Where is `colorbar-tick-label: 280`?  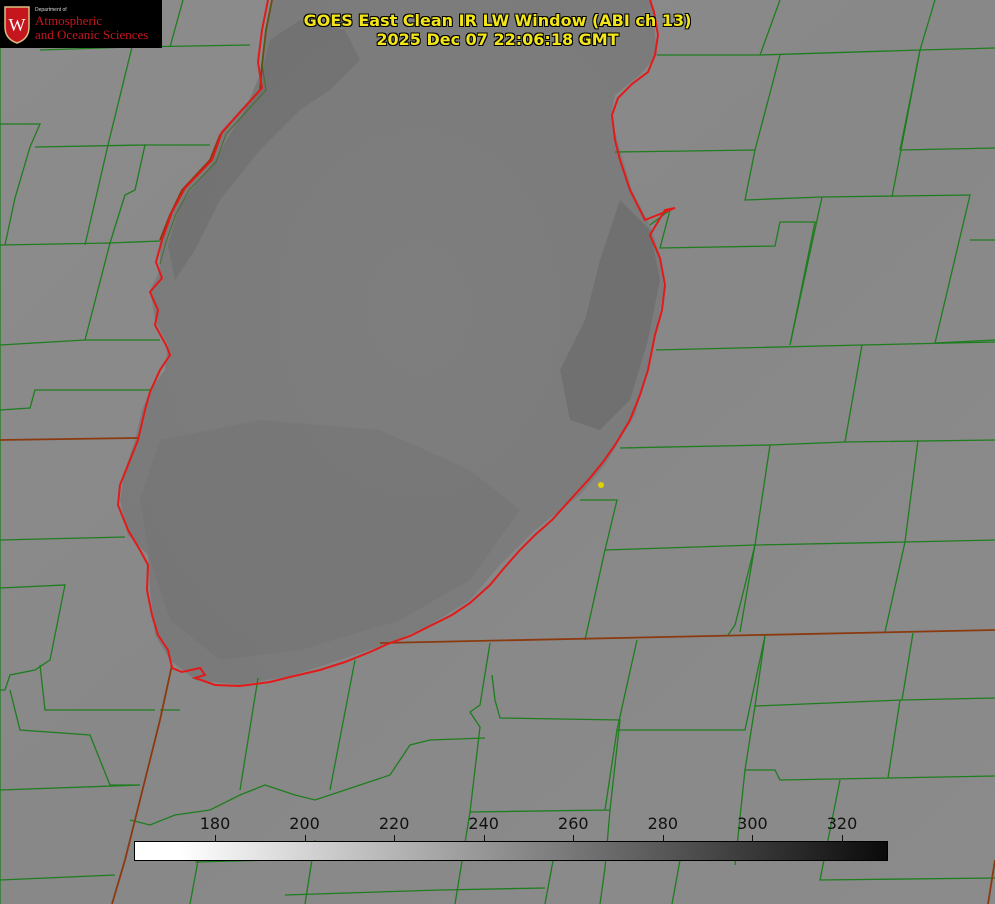
colorbar-tick-label: 280 is located at coordinates (663, 823).